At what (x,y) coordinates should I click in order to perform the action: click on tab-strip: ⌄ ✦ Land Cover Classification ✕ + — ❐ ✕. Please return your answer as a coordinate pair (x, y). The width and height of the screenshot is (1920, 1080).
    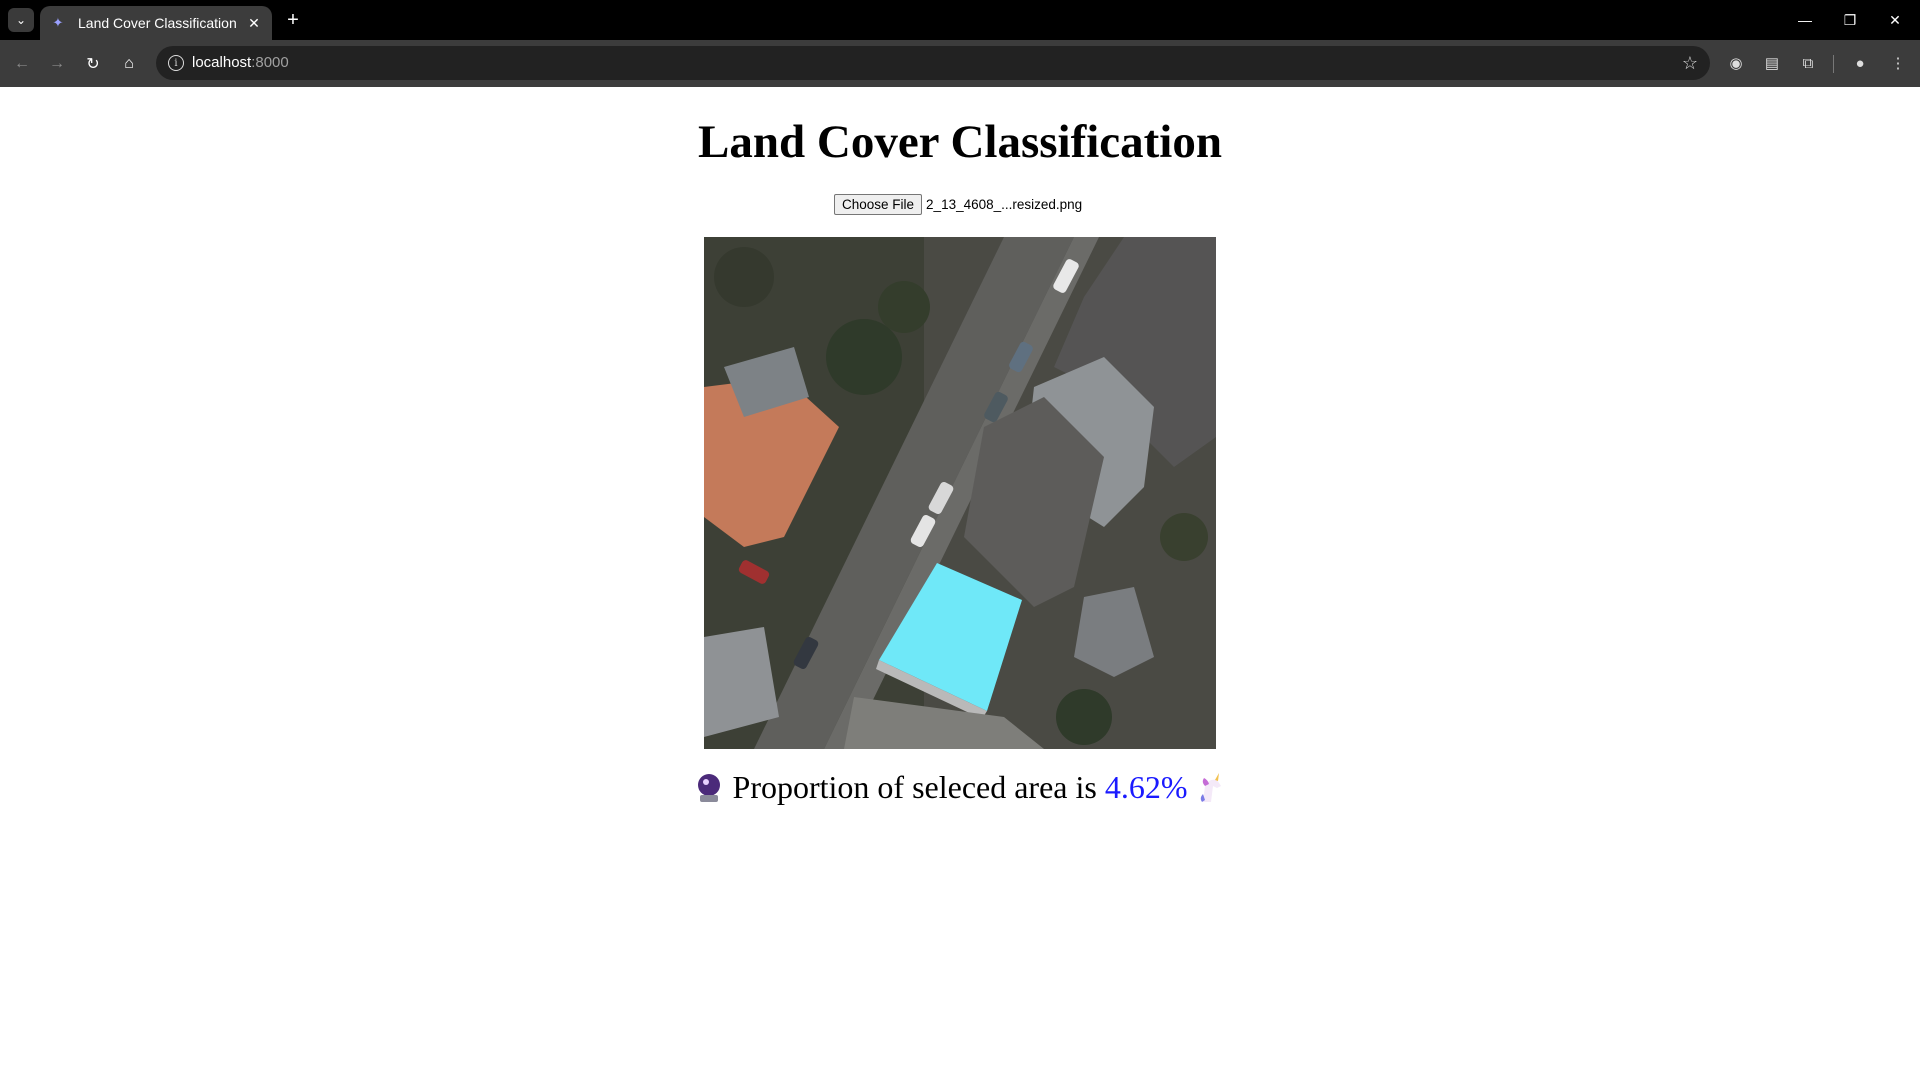
    Looking at the image, I should click on (960, 20).